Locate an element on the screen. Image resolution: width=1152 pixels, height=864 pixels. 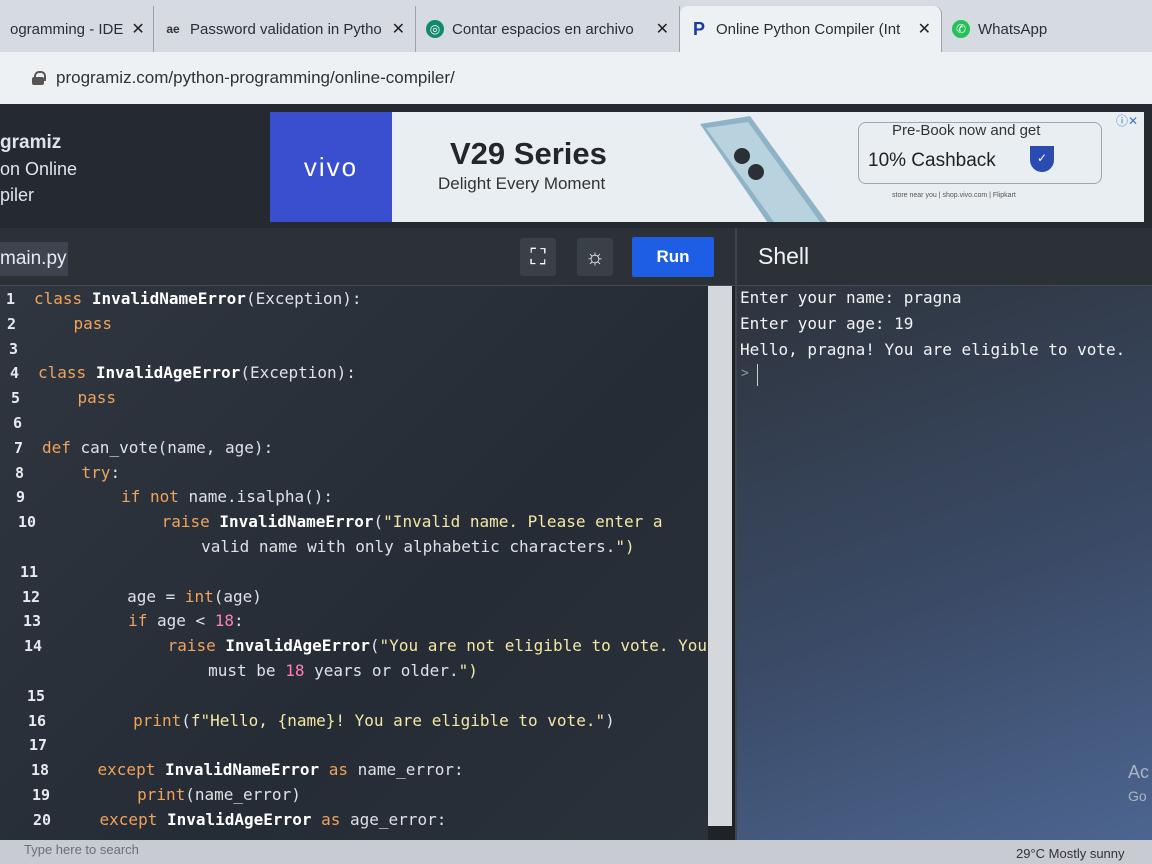
ad-cashback-text: 10% Cashback is located at coordinates (932, 160).